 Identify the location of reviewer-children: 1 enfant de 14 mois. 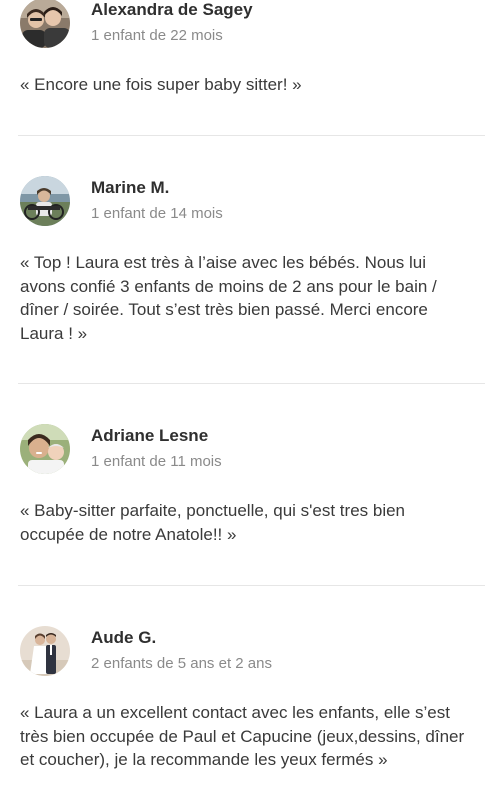
(157, 213).